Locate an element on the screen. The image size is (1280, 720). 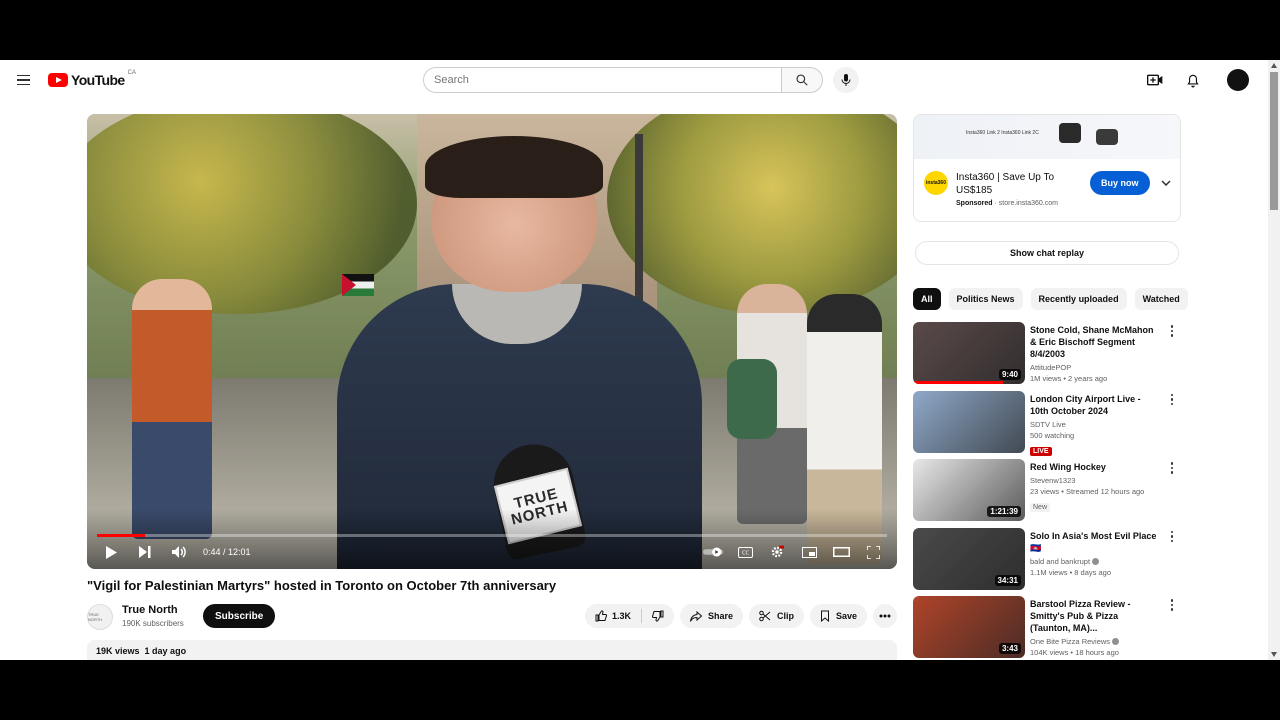
save-button: Save is located at coordinates (838, 616).